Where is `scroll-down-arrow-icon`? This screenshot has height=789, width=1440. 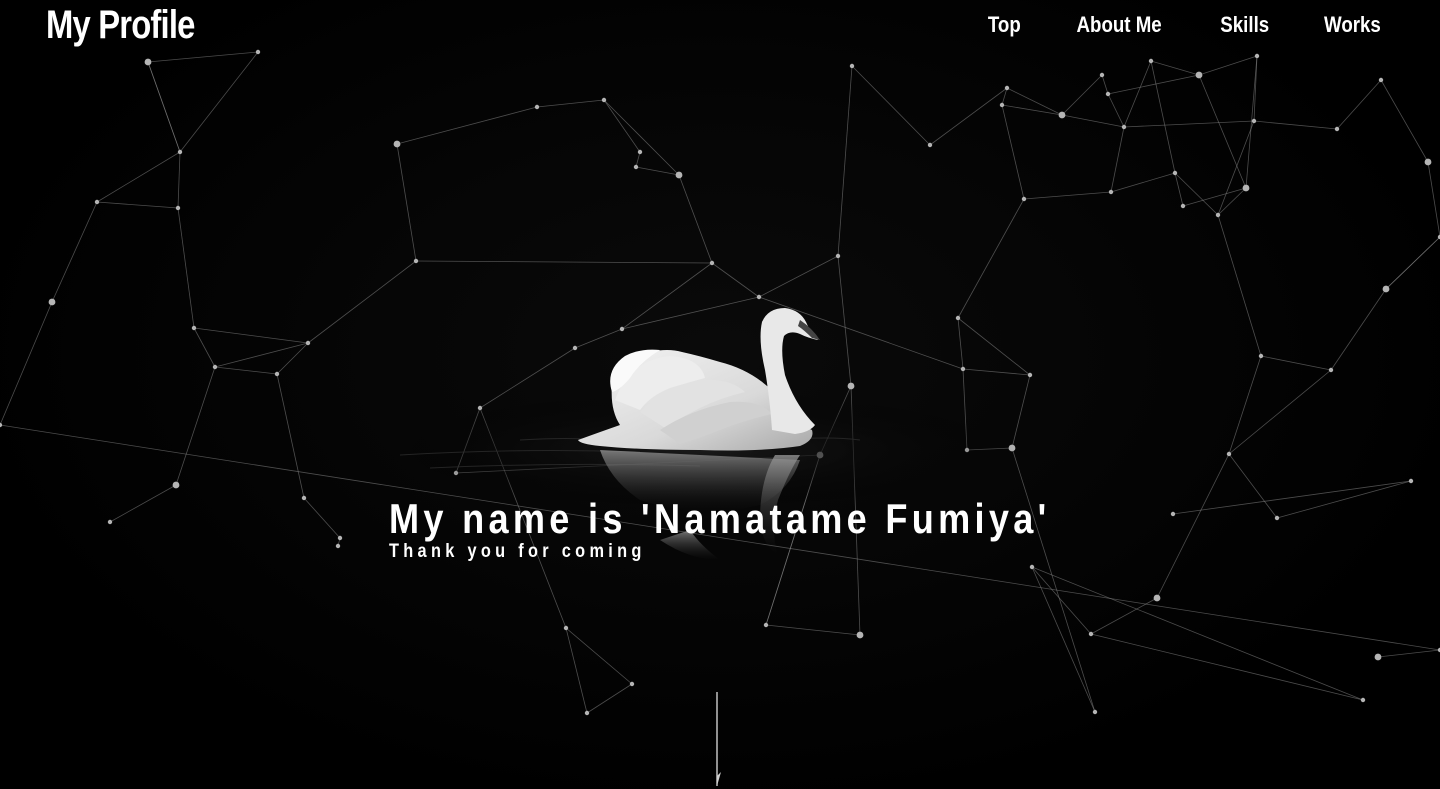 scroll-down-arrow-icon is located at coordinates (718, 740).